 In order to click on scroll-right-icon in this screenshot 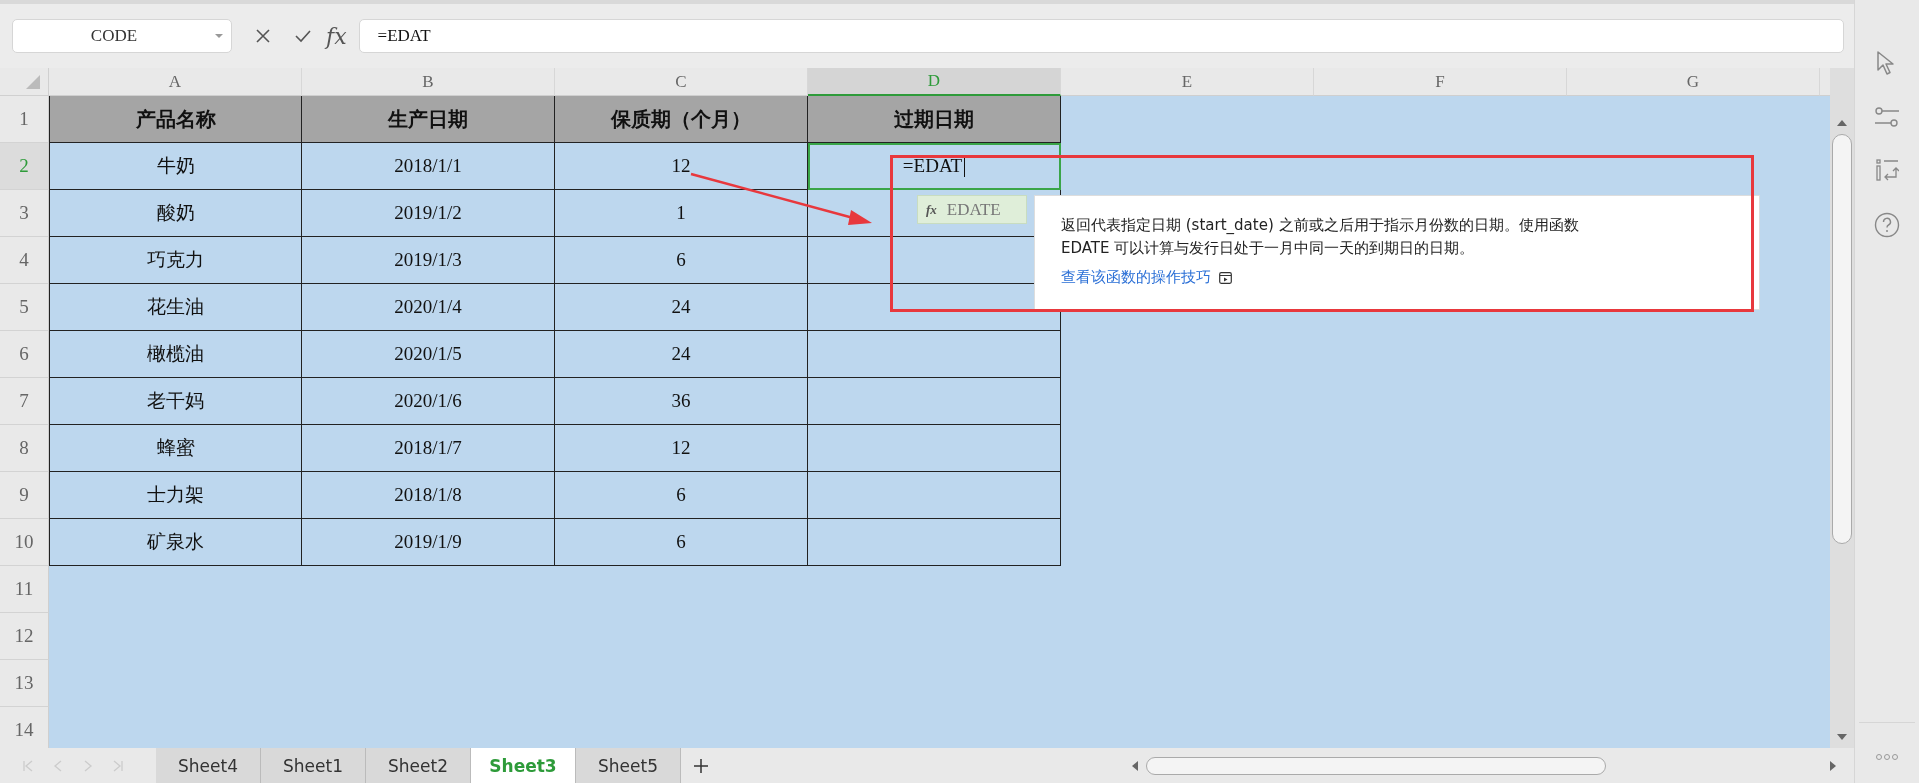, I will do `click(1833, 765)`.